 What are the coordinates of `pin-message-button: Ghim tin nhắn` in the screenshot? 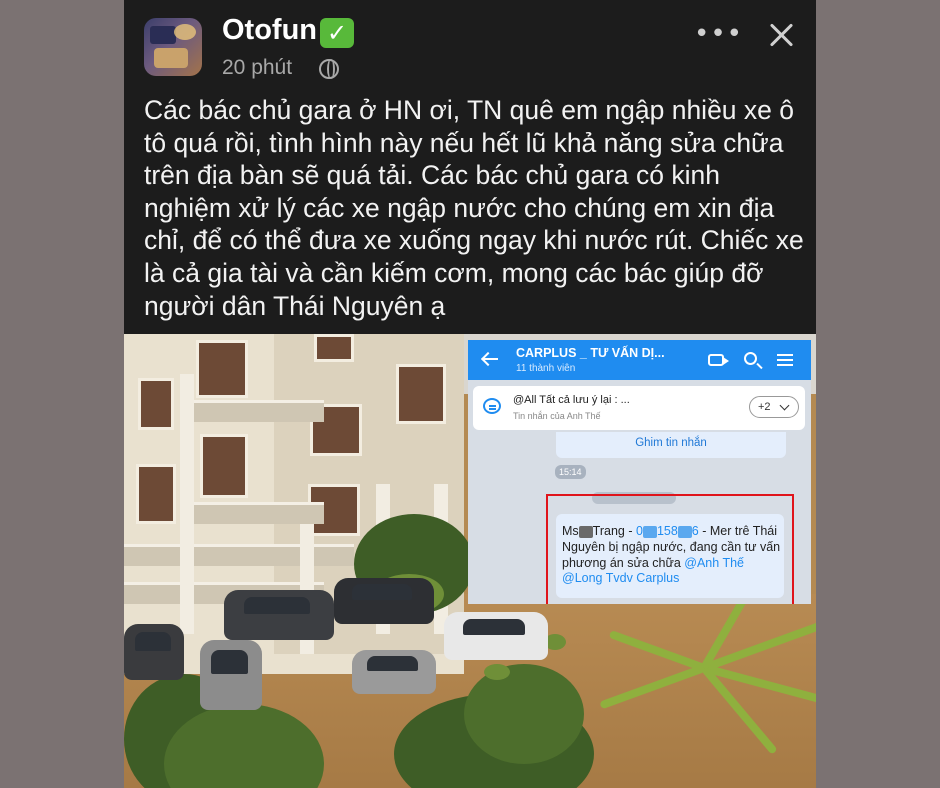 It's located at (671, 445).